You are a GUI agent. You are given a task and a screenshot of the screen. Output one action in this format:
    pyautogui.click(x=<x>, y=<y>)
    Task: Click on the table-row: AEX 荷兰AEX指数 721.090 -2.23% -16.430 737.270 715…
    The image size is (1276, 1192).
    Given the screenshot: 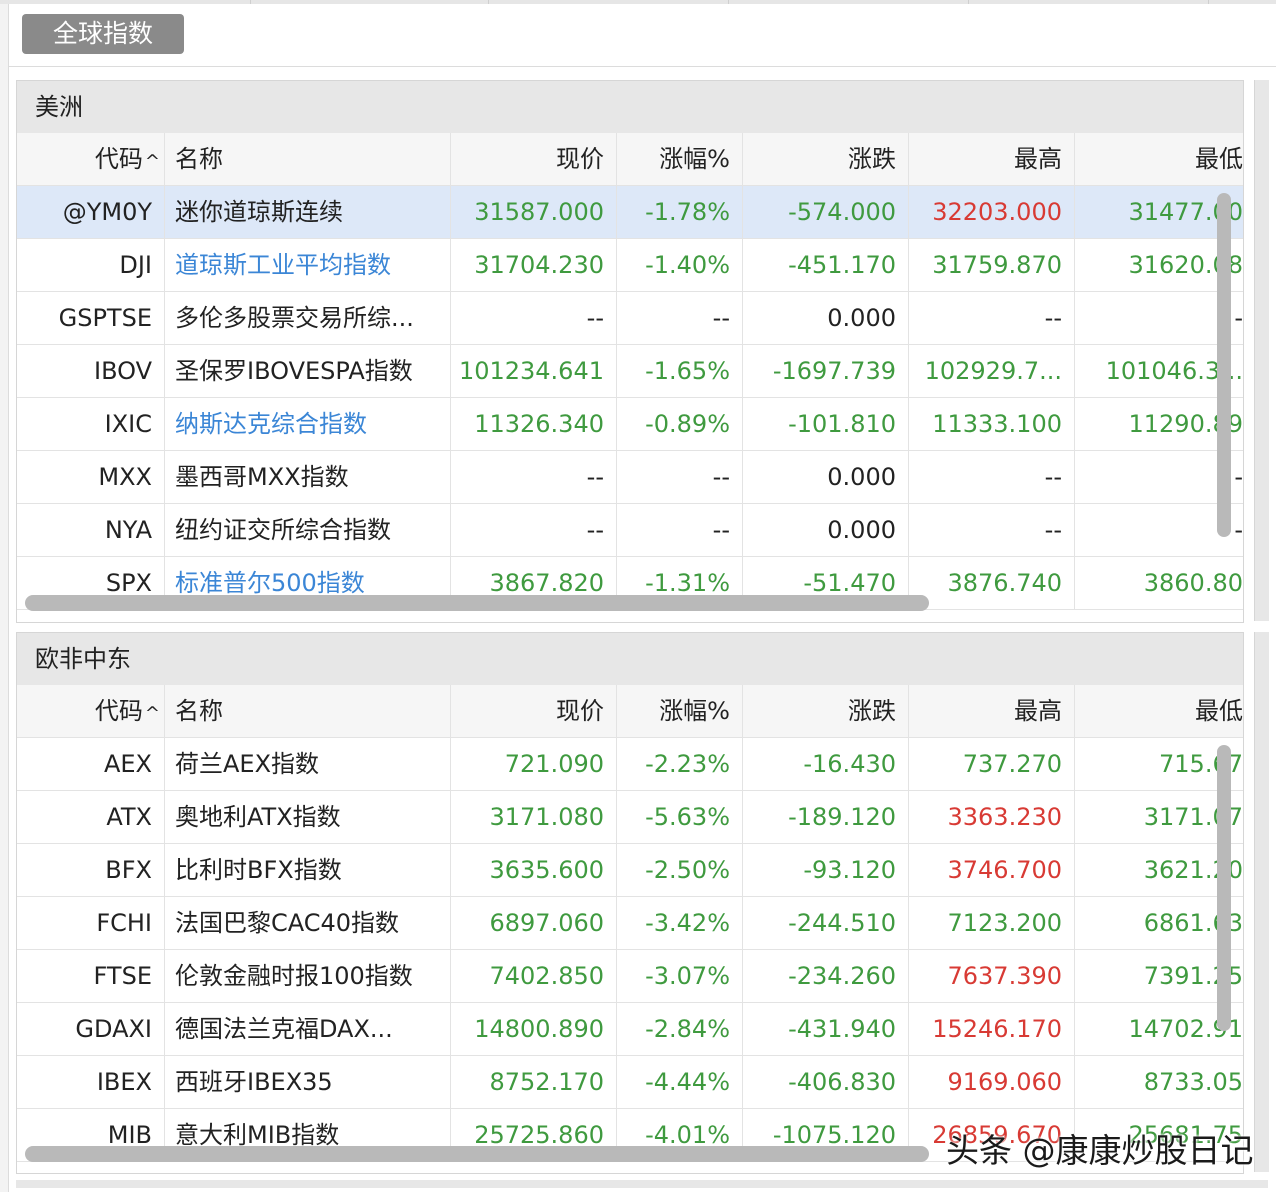 What is the action you would take?
    pyautogui.click(x=630, y=764)
    